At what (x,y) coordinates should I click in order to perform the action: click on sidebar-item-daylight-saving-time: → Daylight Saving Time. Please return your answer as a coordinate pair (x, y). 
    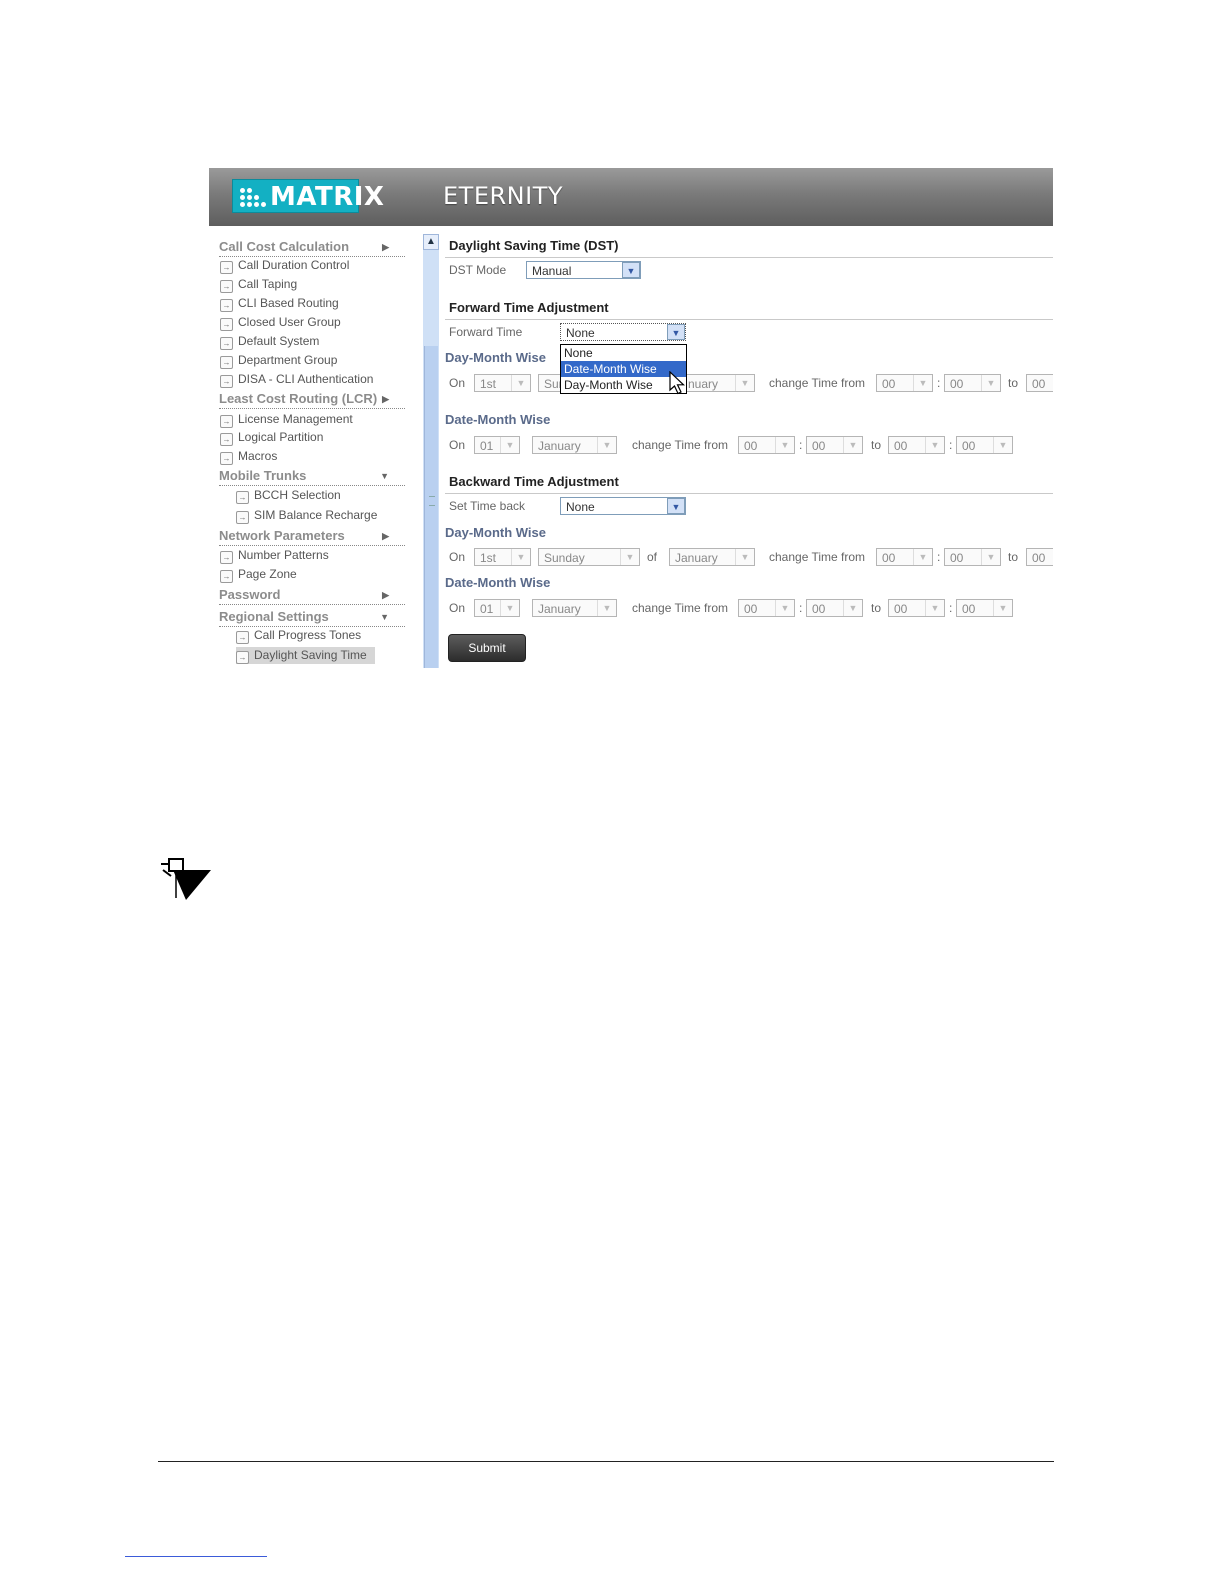
    Looking at the image, I should click on (305, 655).